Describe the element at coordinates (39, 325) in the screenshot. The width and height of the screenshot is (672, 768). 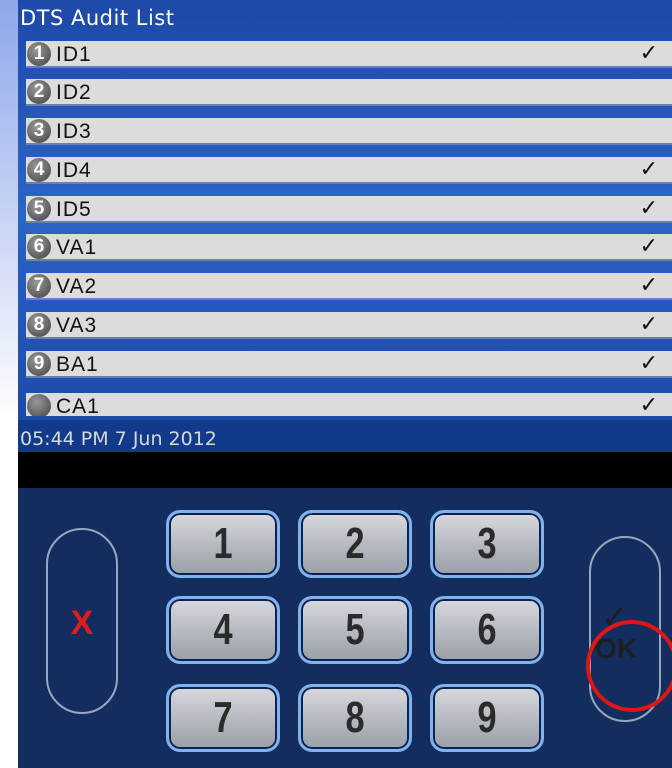
I see `item-number-badge: 8` at that location.